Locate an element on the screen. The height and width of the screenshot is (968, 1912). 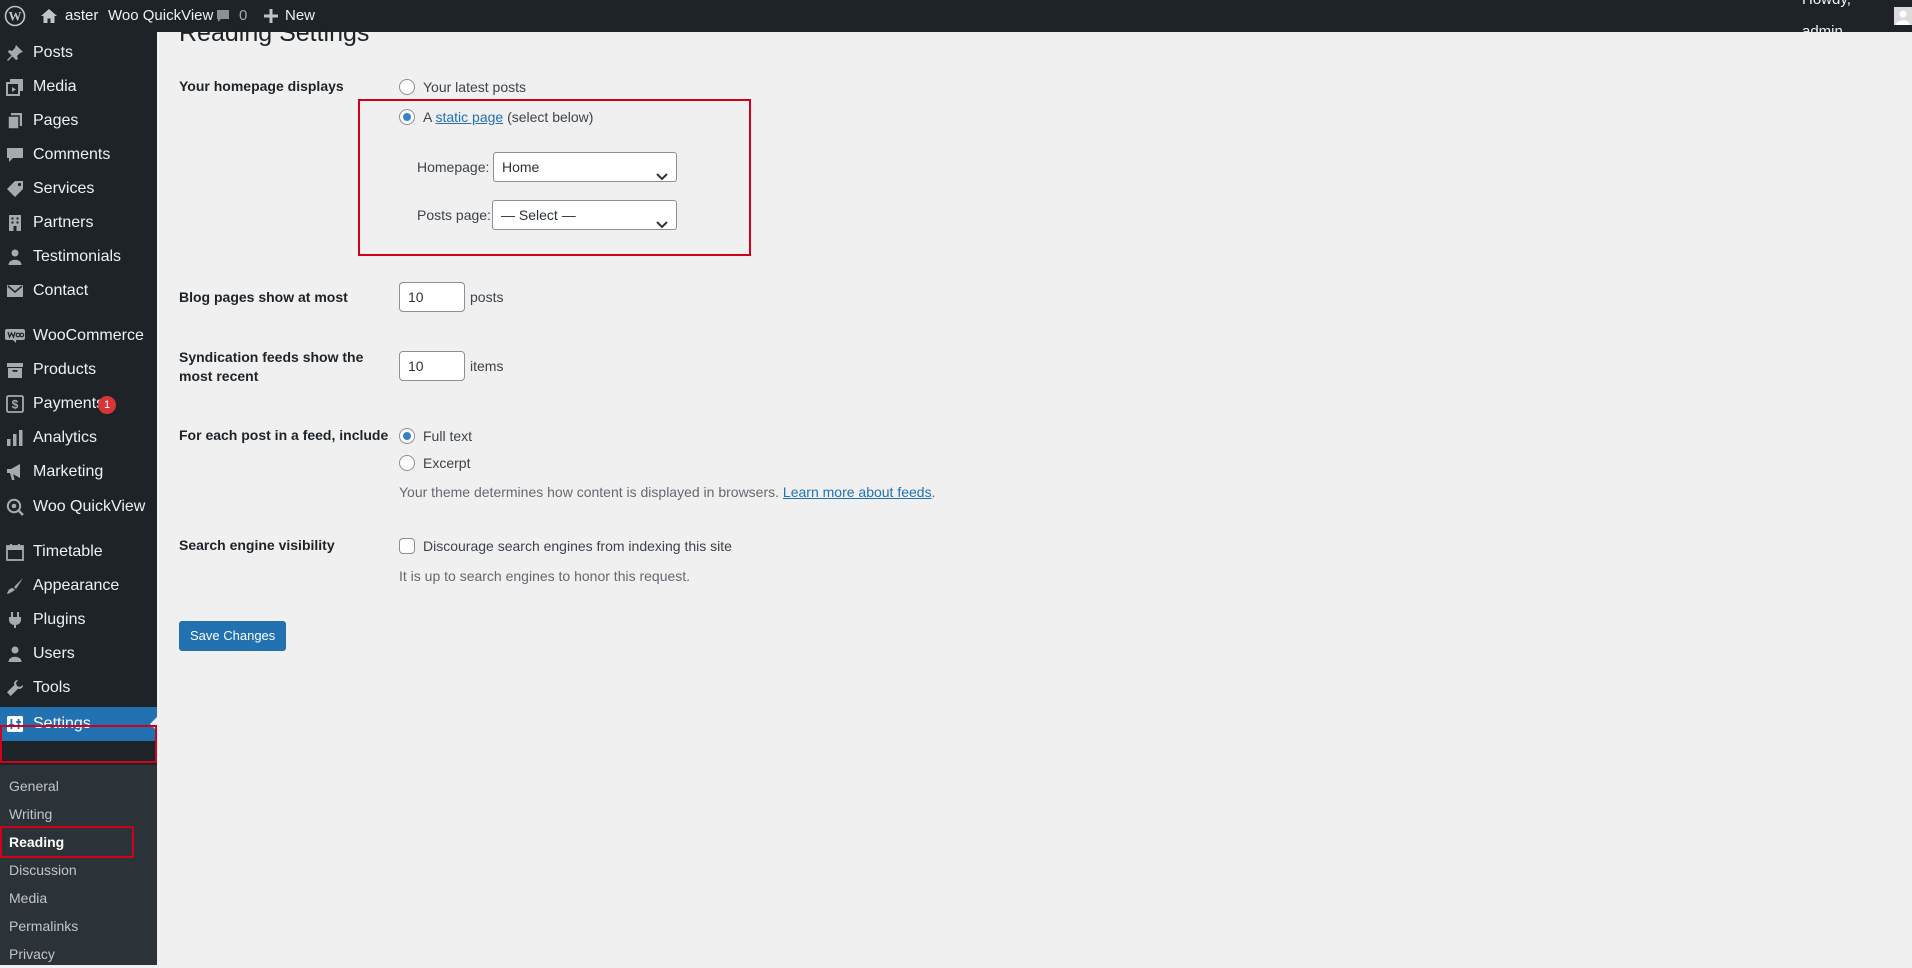
posts-page-select: — Select — is located at coordinates (584, 215).